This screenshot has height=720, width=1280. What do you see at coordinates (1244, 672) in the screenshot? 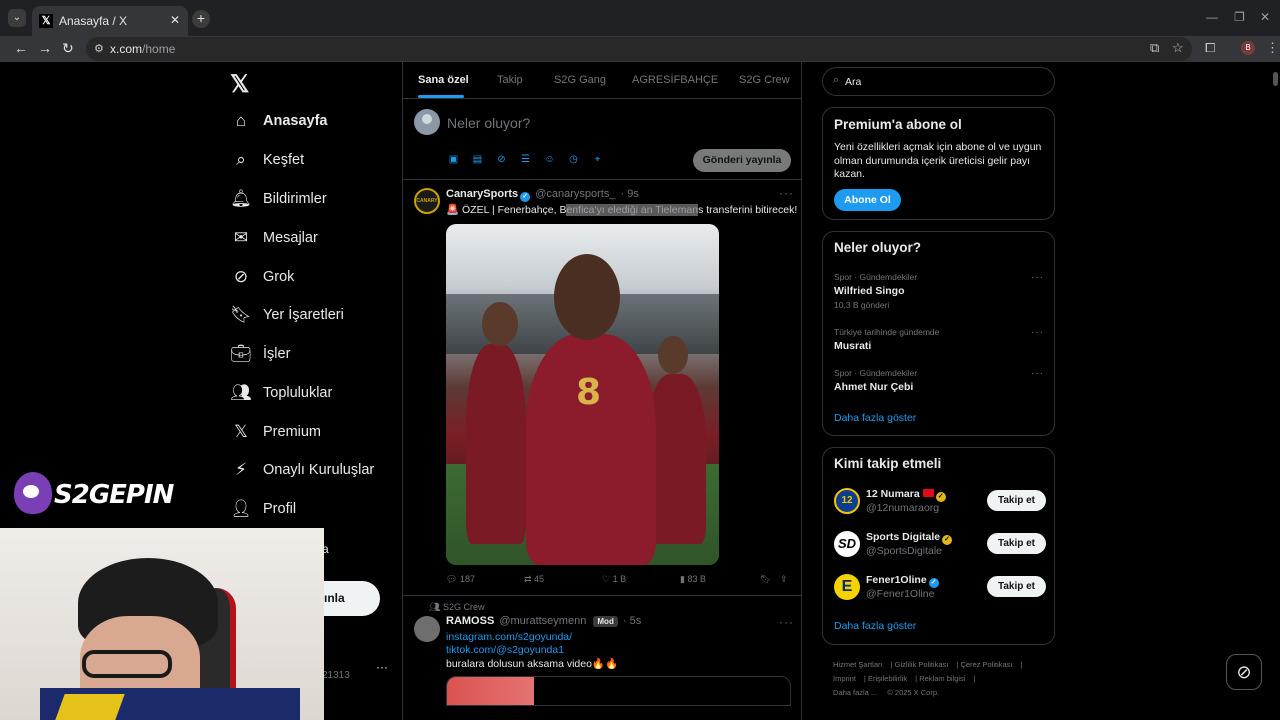
I see `grok-fab-button: ⊘` at bounding box center [1244, 672].